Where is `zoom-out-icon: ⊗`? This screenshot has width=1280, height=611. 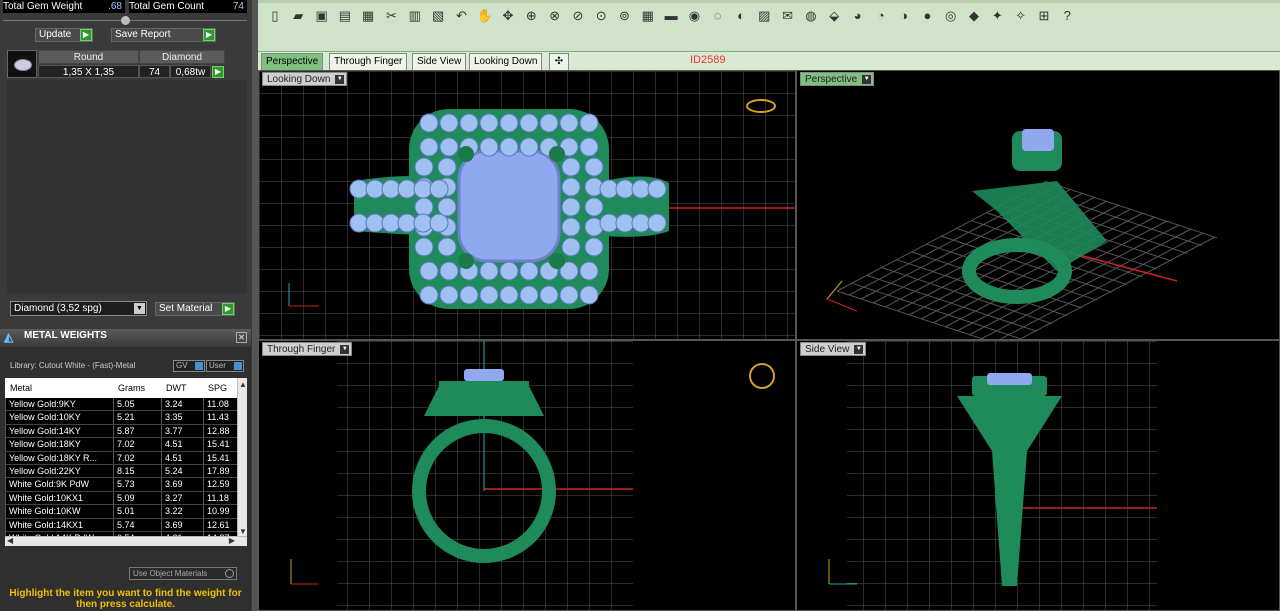
zoom-out-icon: ⊗ is located at coordinates (555, 16).